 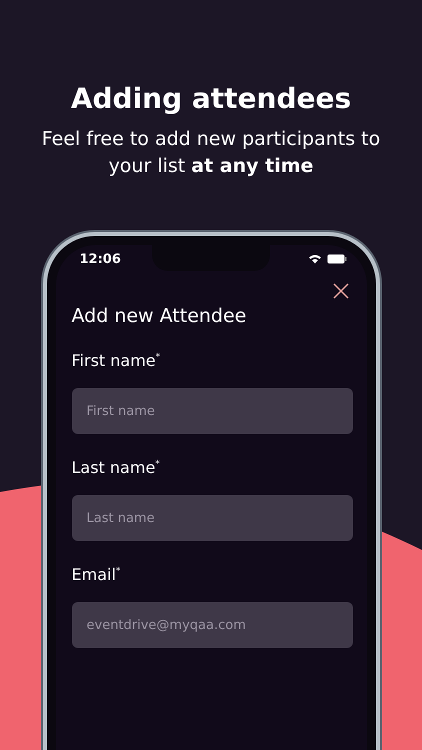 I want to click on subtitle: Feel free to add new participants to your list at any time, so click(x=211, y=153).